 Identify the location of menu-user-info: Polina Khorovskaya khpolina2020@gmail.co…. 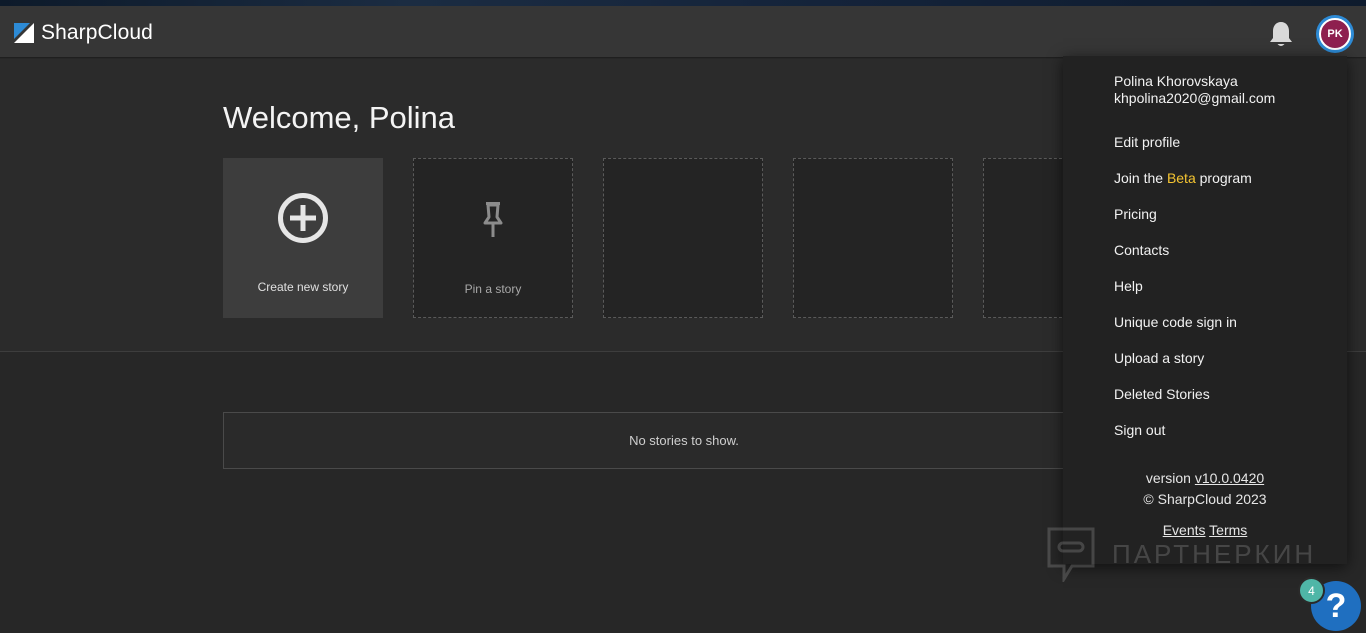
(1194, 90).